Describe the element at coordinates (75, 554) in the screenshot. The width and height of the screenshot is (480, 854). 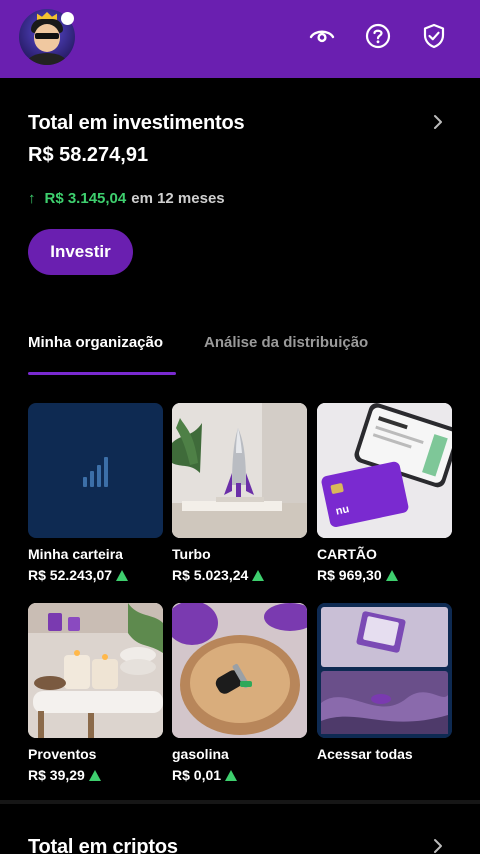
I see `card-name: Minha carteira` at that location.